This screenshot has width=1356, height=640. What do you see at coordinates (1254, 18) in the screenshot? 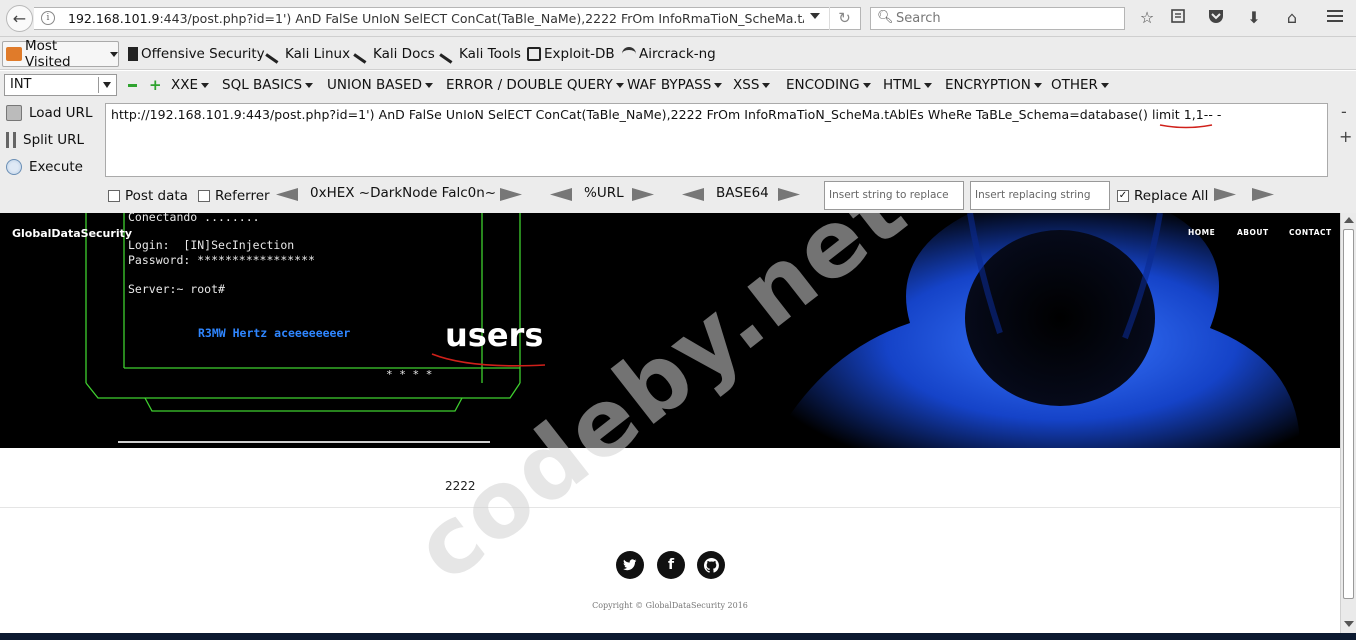
I see `download-icon: ⬇` at bounding box center [1254, 18].